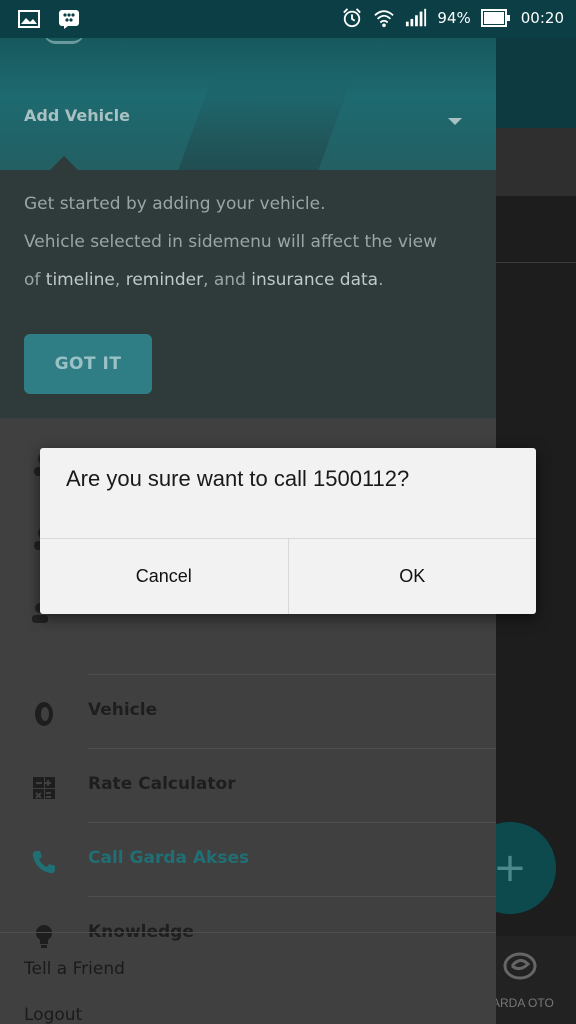 The width and height of the screenshot is (576, 1024). Describe the element at coordinates (523, 1003) in the screenshot. I see `brand-text: ARDA OTO` at that location.